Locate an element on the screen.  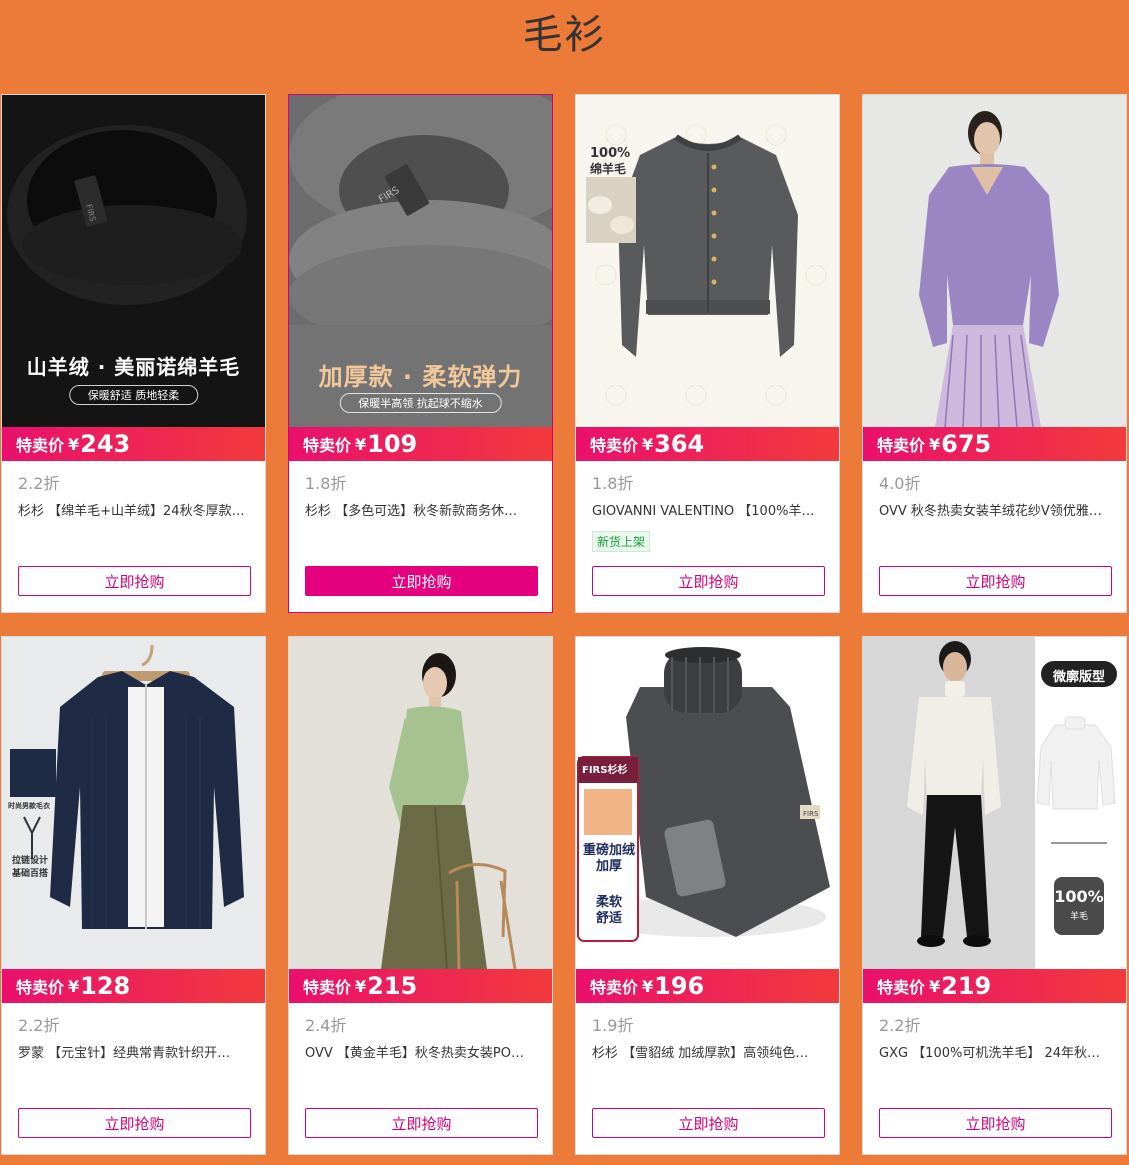
image-caption: 加厚款 · 柔软弹力 is located at coordinates (420, 377).